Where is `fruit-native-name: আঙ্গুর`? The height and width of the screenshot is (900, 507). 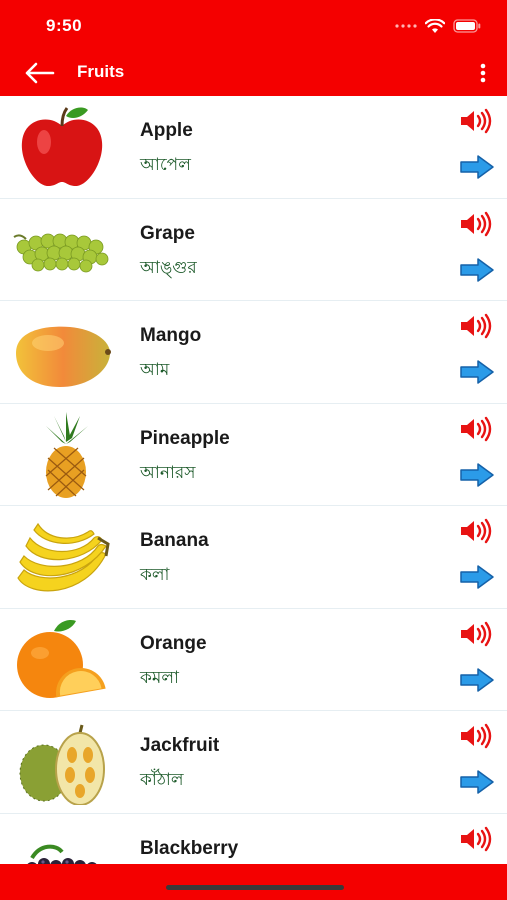
fruit-native-name: আঙ্গুর is located at coordinates (168, 267).